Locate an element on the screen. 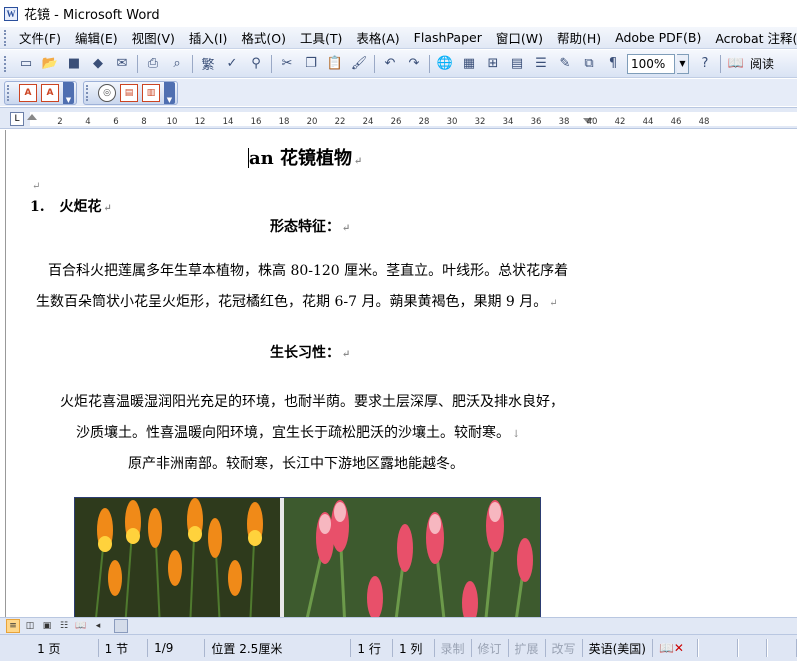 The width and height of the screenshot is (797, 661). status-extend-selection: 扩展 is located at coordinates (527, 648).